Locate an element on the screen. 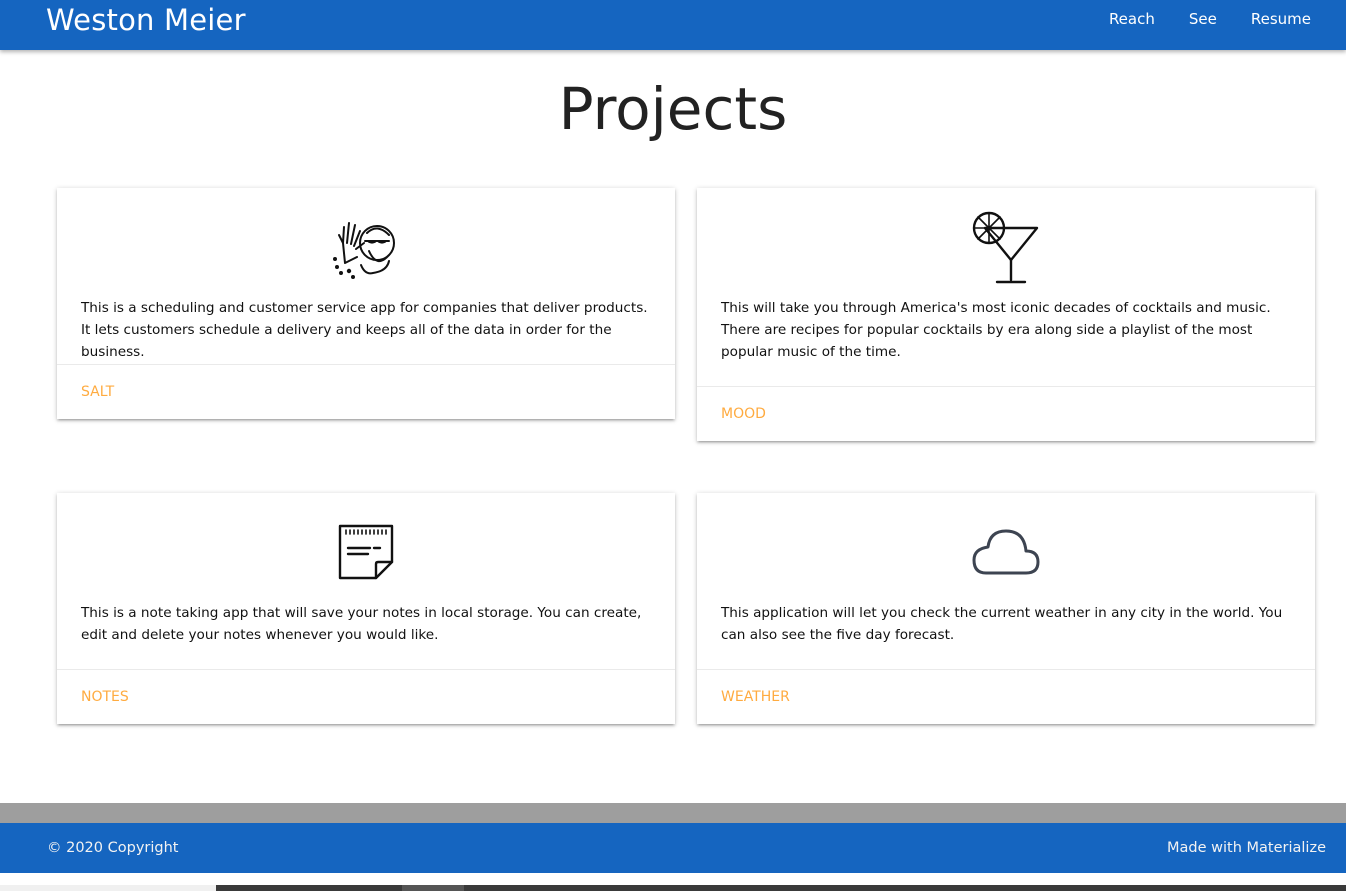 The height and width of the screenshot is (891, 1346). nav-links: Reach See Resume is located at coordinates (1219, 19).